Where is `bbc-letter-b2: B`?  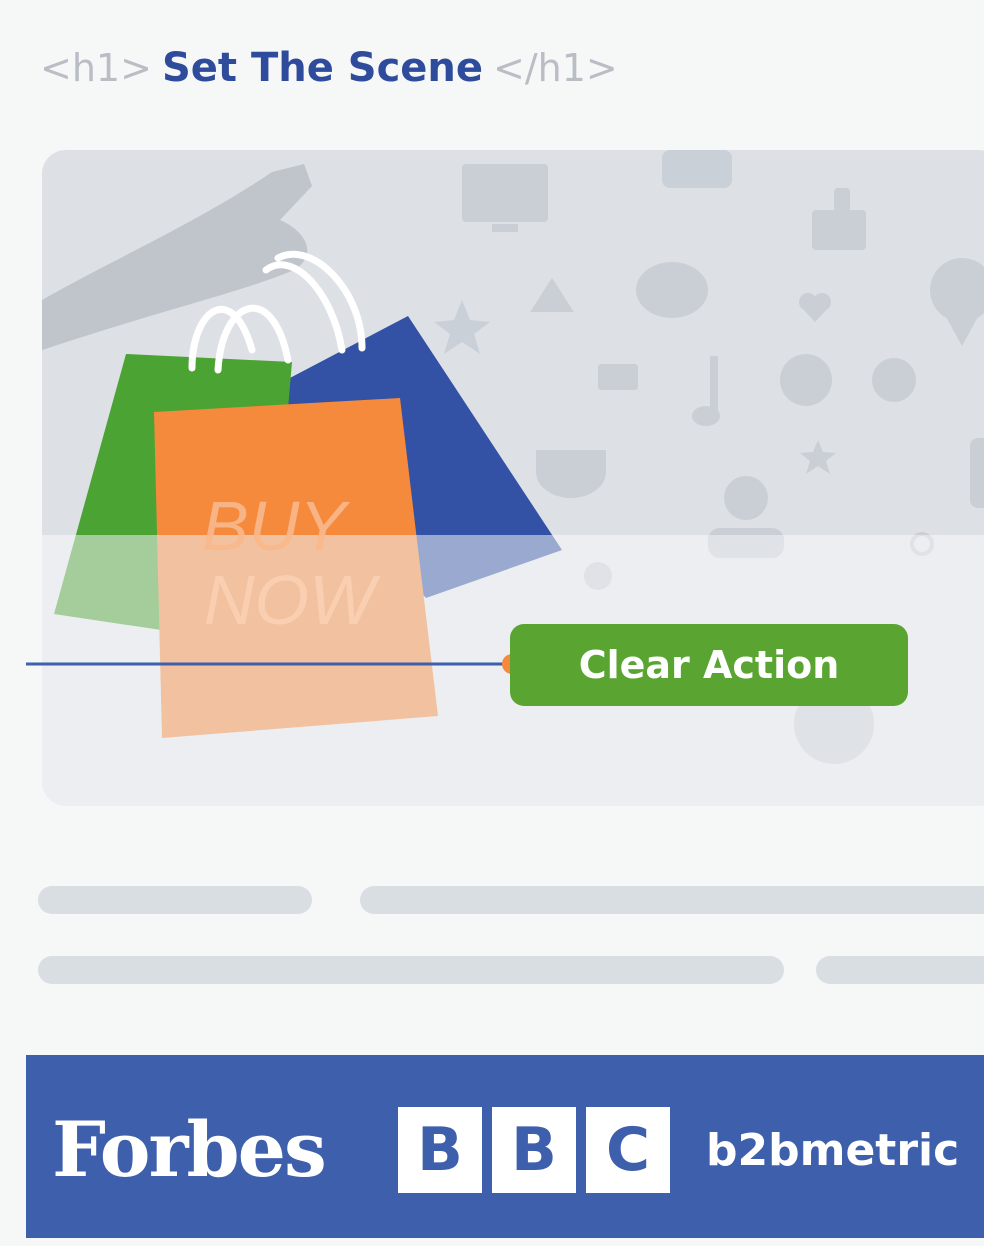 bbc-letter-b2: B is located at coordinates (534, 1150).